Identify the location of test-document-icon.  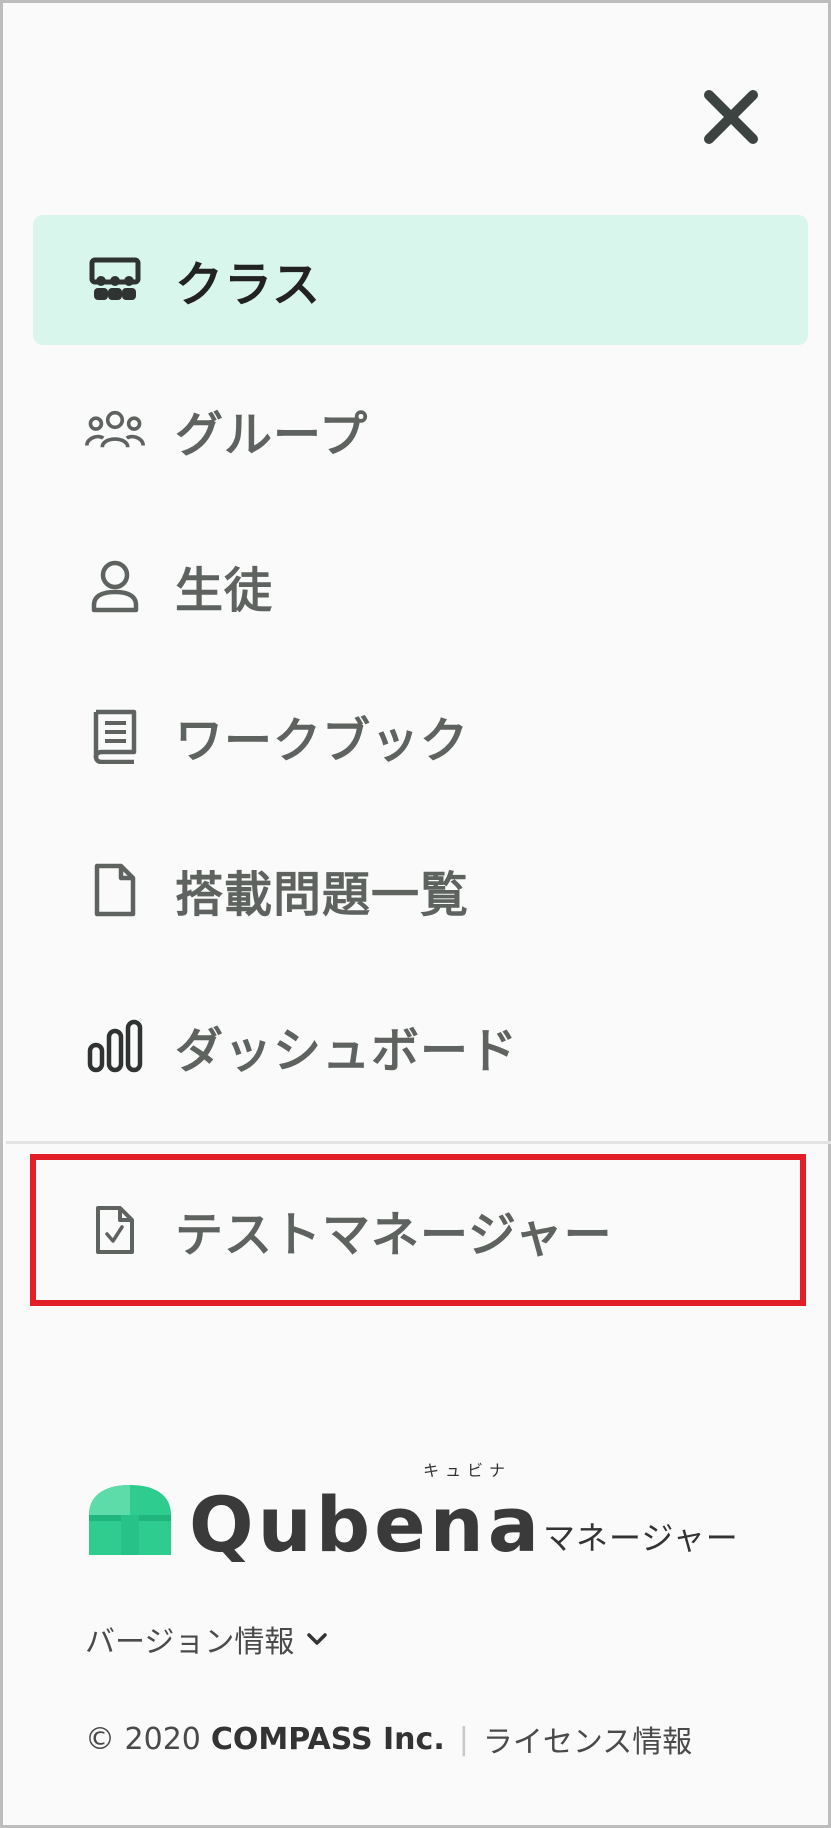
(115, 1230).